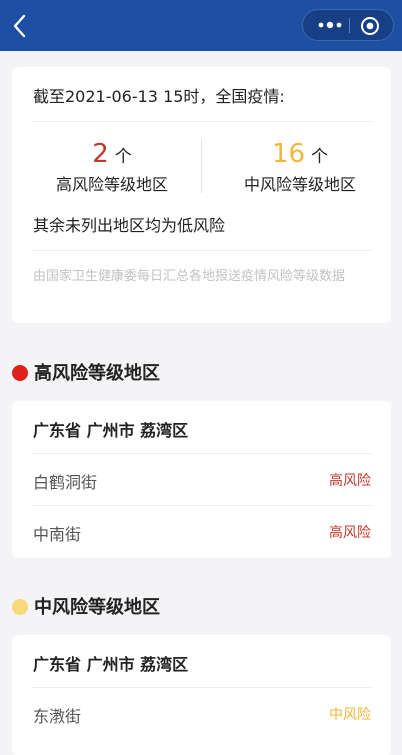 This screenshot has width=402, height=755. Describe the element at coordinates (57, 716) in the screenshot. I see `street-name: 东漖街` at that location.